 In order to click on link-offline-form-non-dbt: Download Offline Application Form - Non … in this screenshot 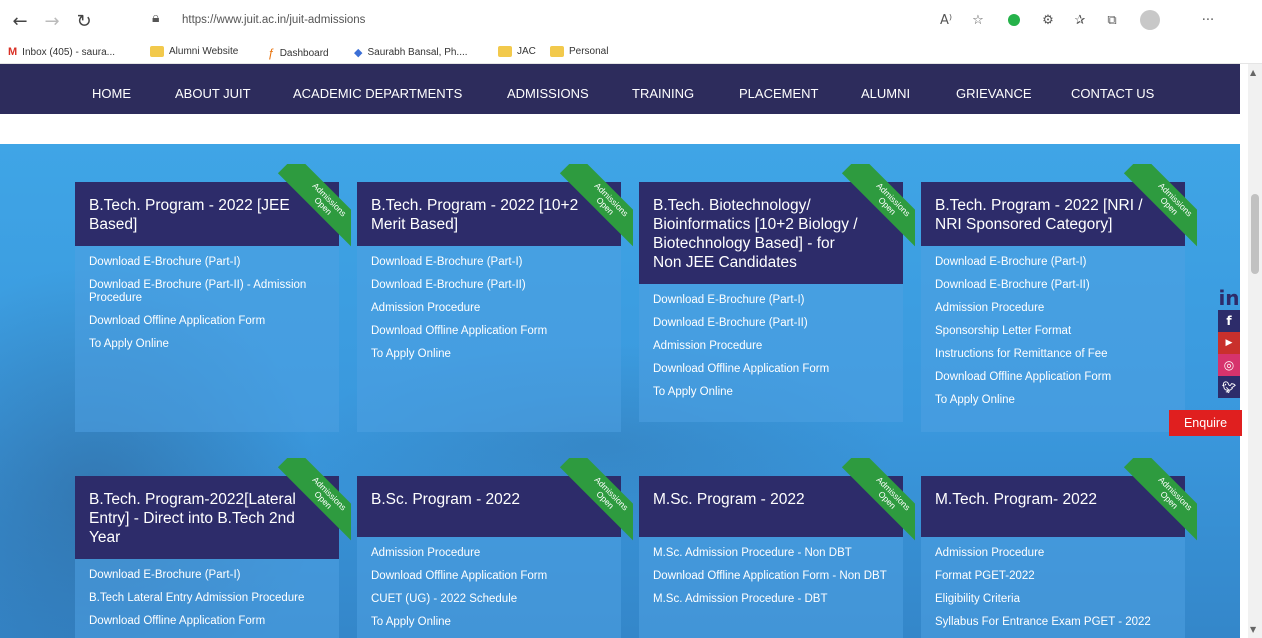, I will do `click(771, 576)`.